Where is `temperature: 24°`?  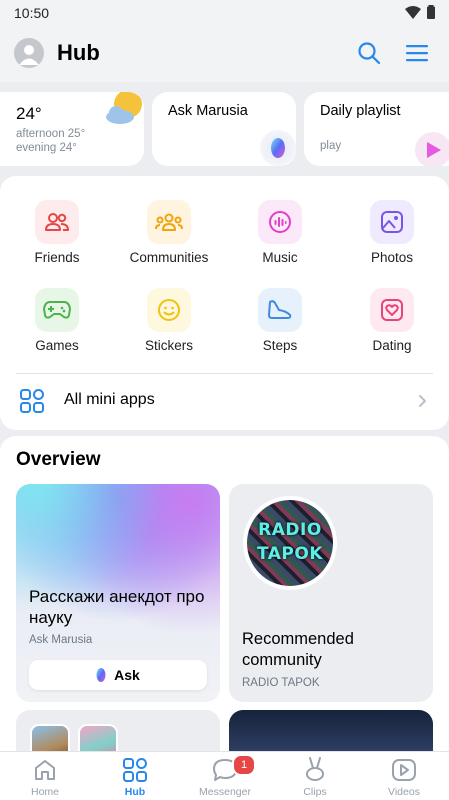 temperature: 24° is located at coordinates (29, 113).